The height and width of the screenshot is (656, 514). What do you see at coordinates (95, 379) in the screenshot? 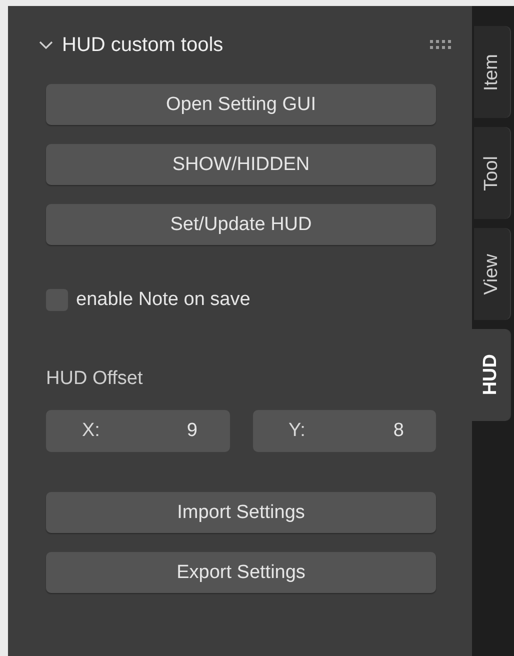
I see `section-label: HUD Offset` at bounding box center [95, 379].